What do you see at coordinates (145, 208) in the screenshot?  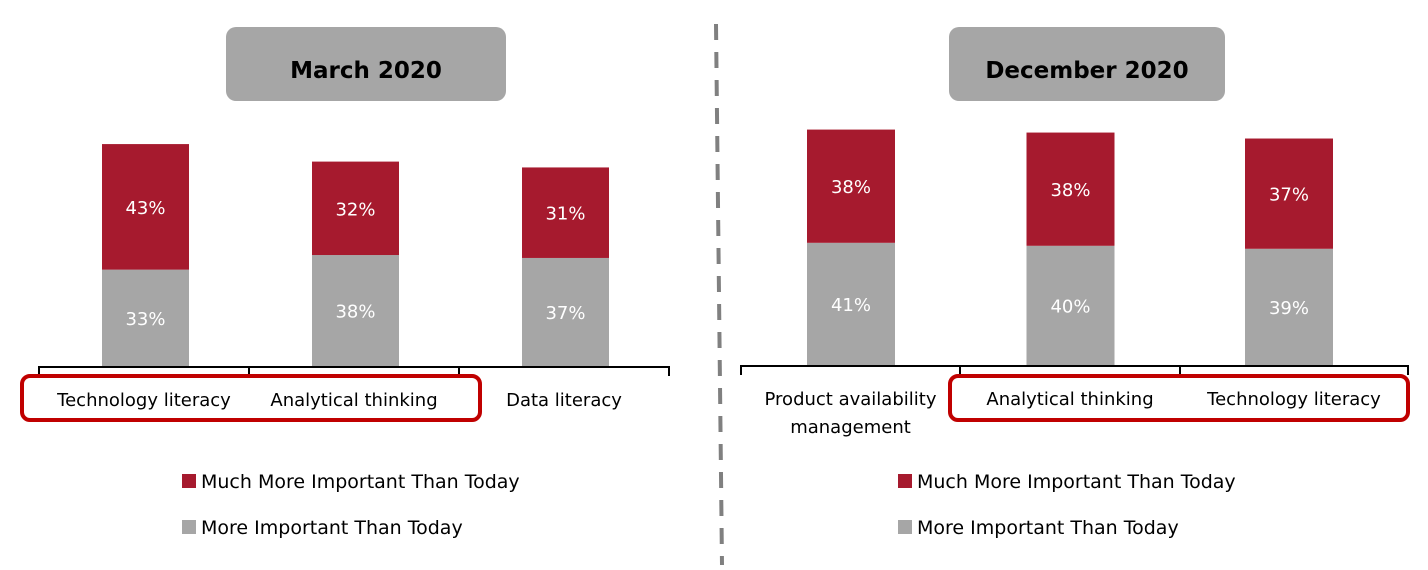 I see `data-label-much-more-important: 43%` at bounding box center [145, 208].